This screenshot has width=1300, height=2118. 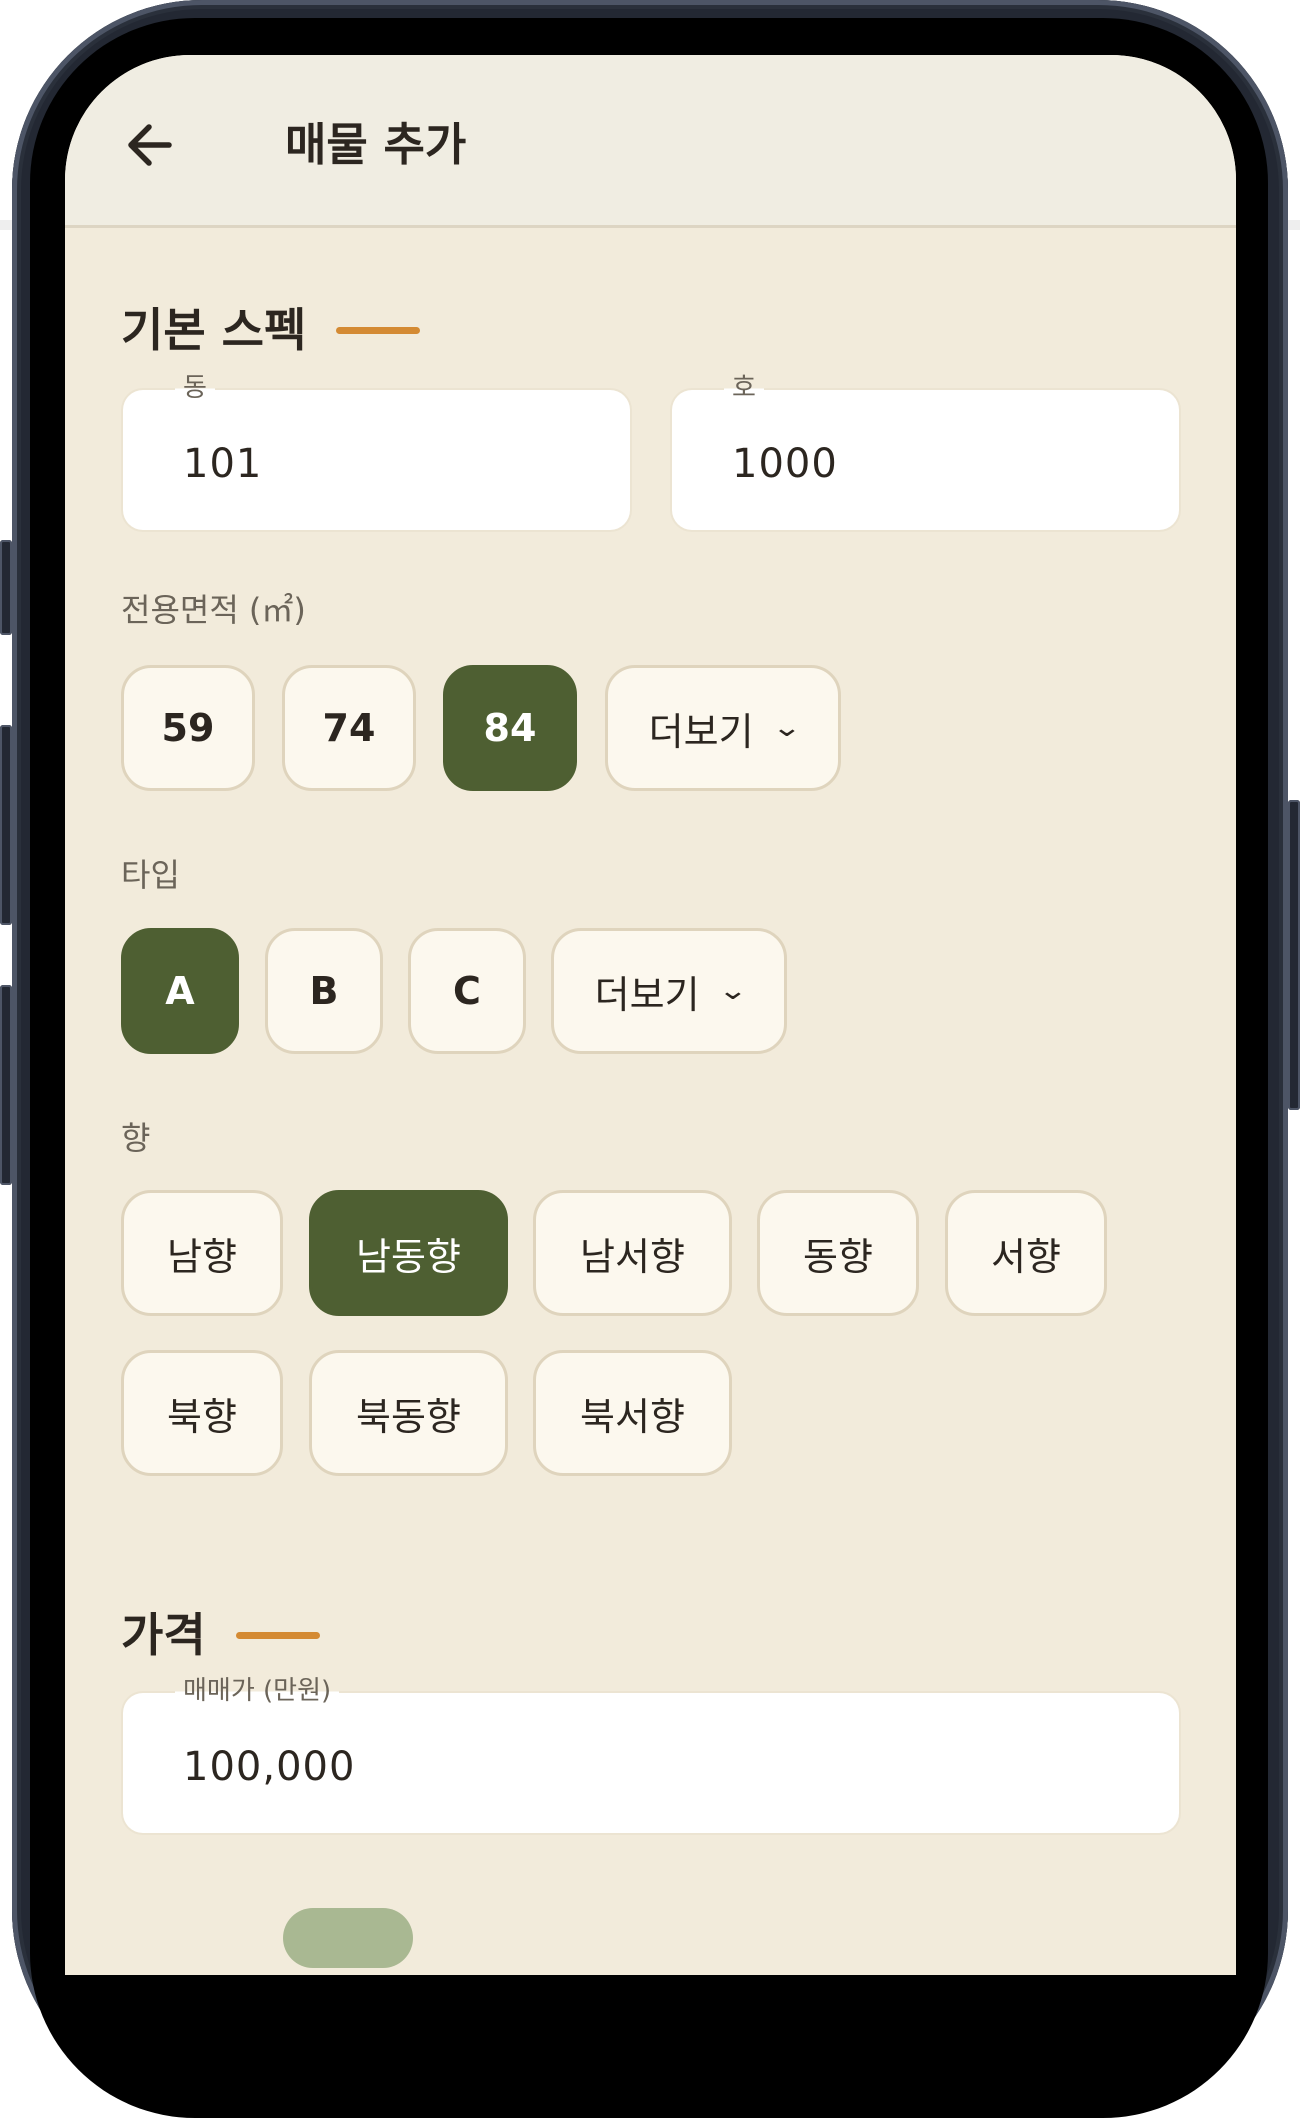 I want to click on direction-chip-southeast: 남동향, so click(x=408, y=1253).